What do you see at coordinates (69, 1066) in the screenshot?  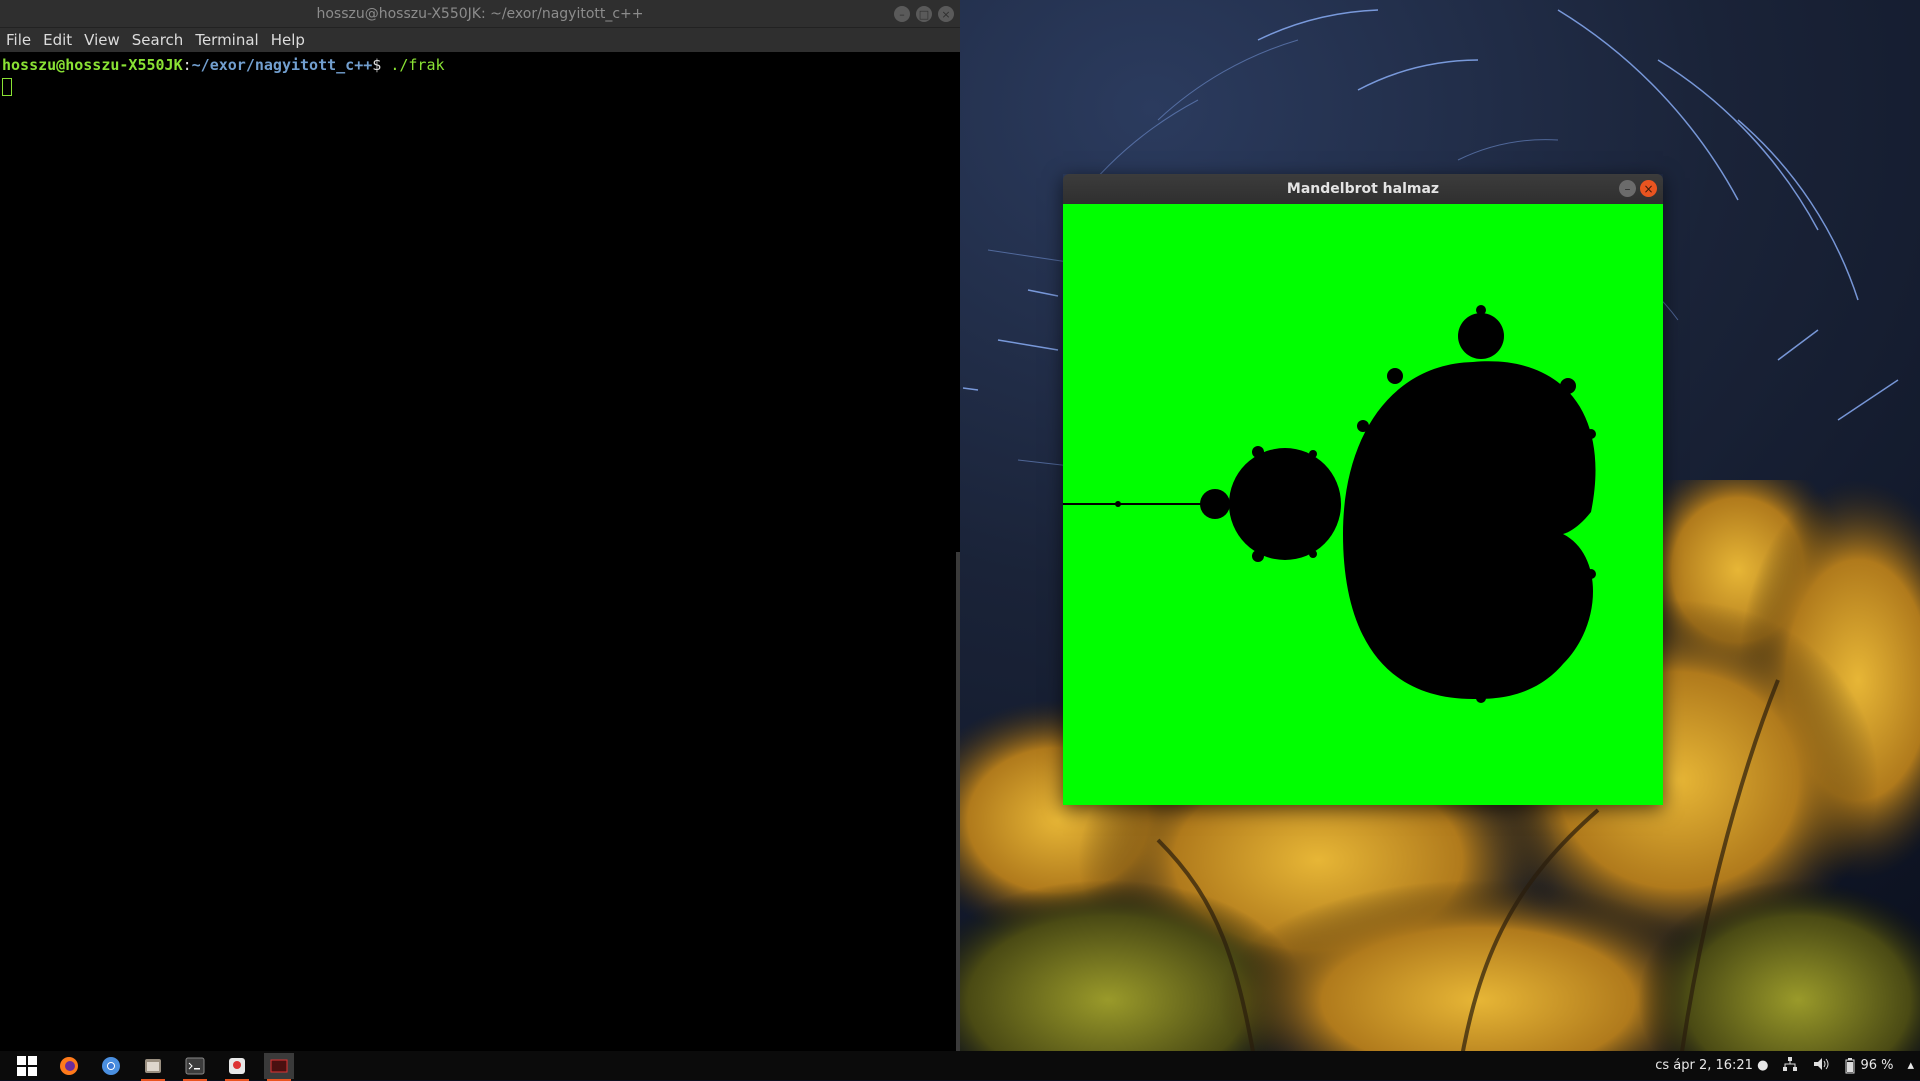 I see `firefox-icon` at bounding box center [69, 1066].